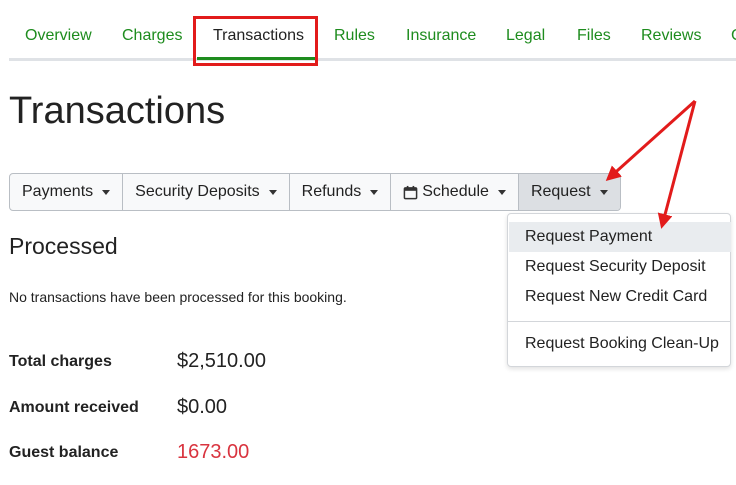 The height and width of the screenshot is (485, 736). I want to click on amount-received-label: Amount received, so click(74, 407).